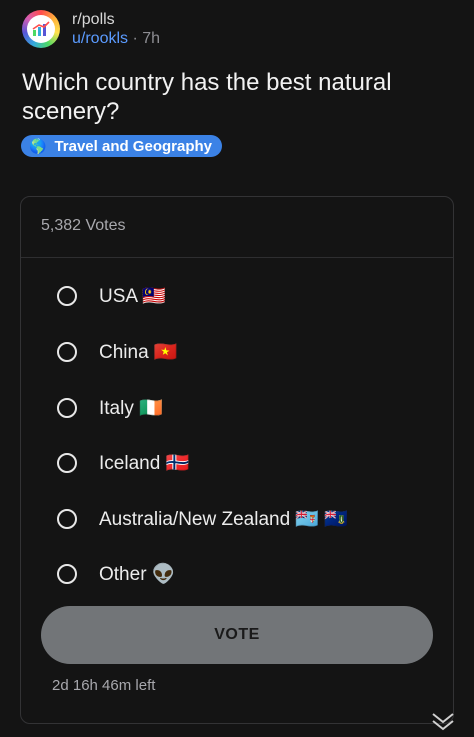 Image resolution: width=474 pixels, height=737 pixels. I want to click on poll-option: Italy 🇮🇪, so click(110, 408).